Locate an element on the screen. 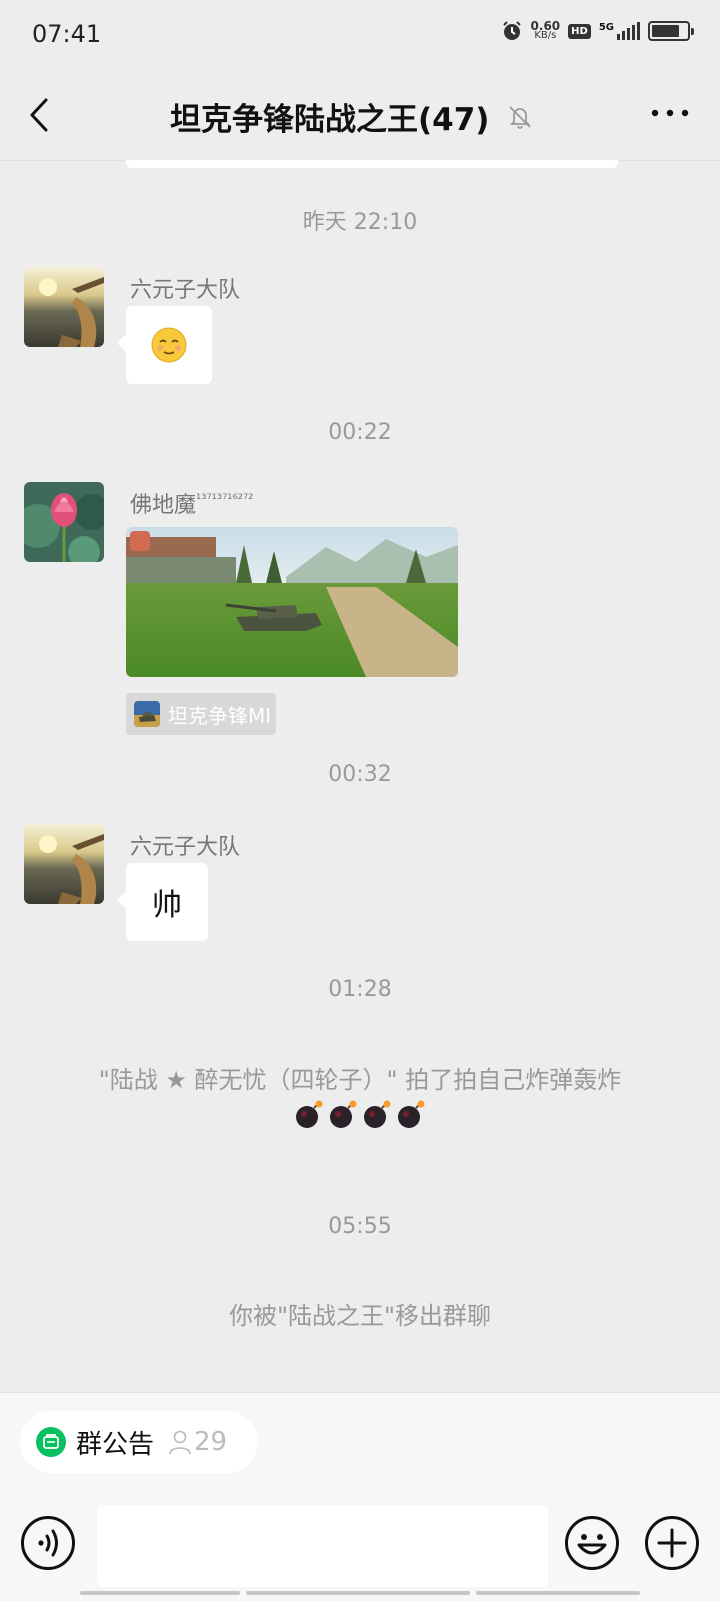  title-wrap: 坦克争锋陆战之王(47) is located at coordinates (351, 116).